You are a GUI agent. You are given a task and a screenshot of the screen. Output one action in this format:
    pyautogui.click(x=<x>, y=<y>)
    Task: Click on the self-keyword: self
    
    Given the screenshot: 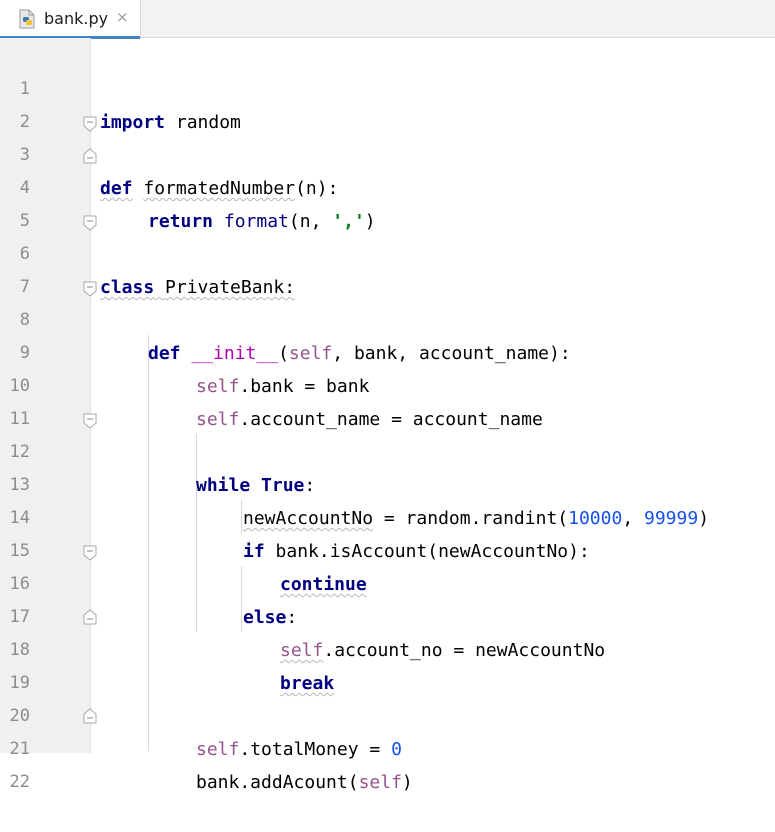 What is the action you would take?
    pyautogui.click(x=380, y=782)
    